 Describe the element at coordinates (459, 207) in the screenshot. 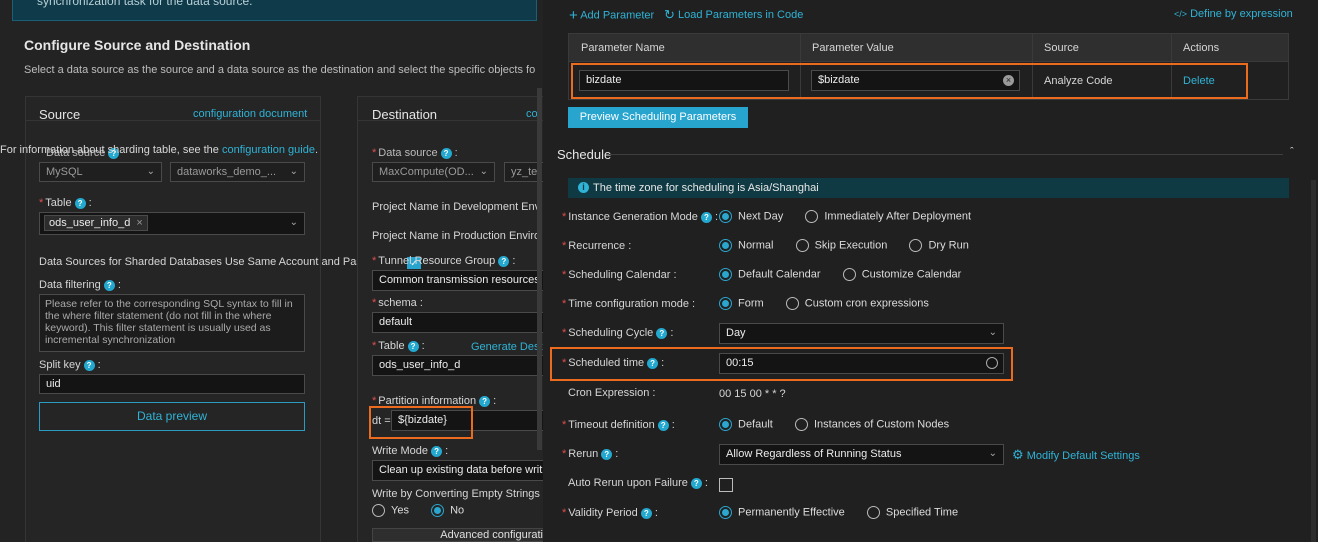

I see `project-dev-label: Project Name in Development Envir` at that location.